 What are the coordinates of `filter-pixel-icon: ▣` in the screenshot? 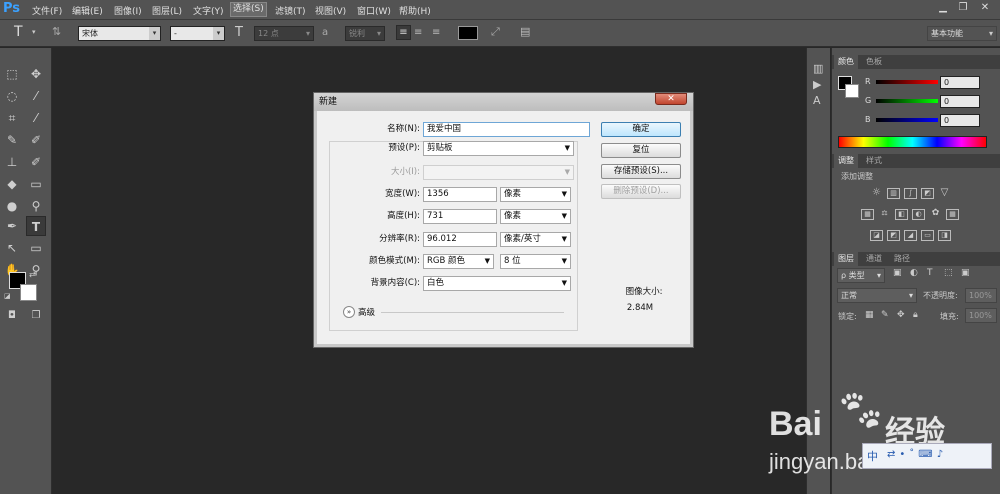 It's located at (897, 273).